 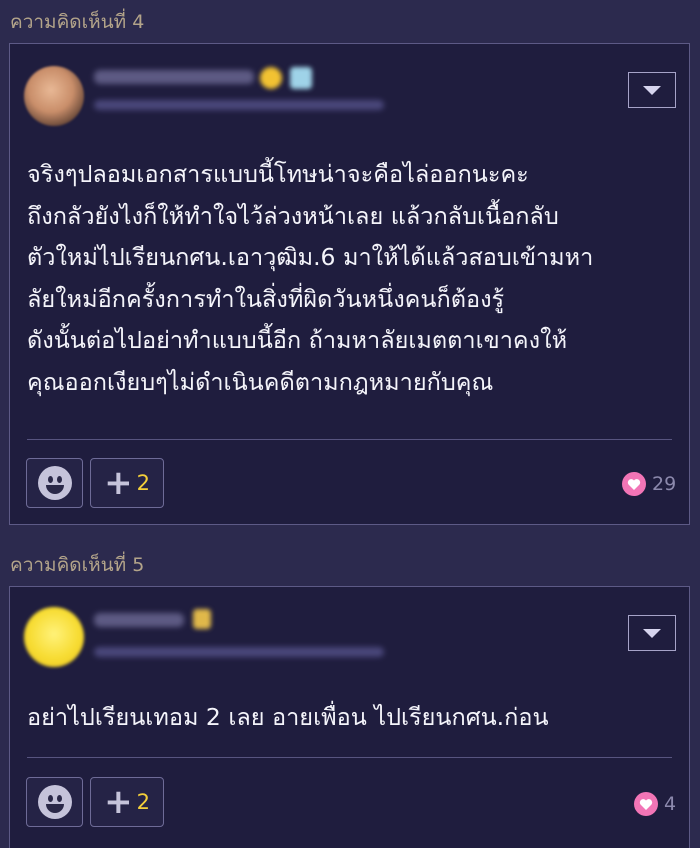 What do you see at coordinates (260, 381) in the screenshot?
I see `comment-line: คุณออกเงียบๆไม่ดำเนินคดีตามกฎหมายกับคุณ` at bounding box center [260, 381].